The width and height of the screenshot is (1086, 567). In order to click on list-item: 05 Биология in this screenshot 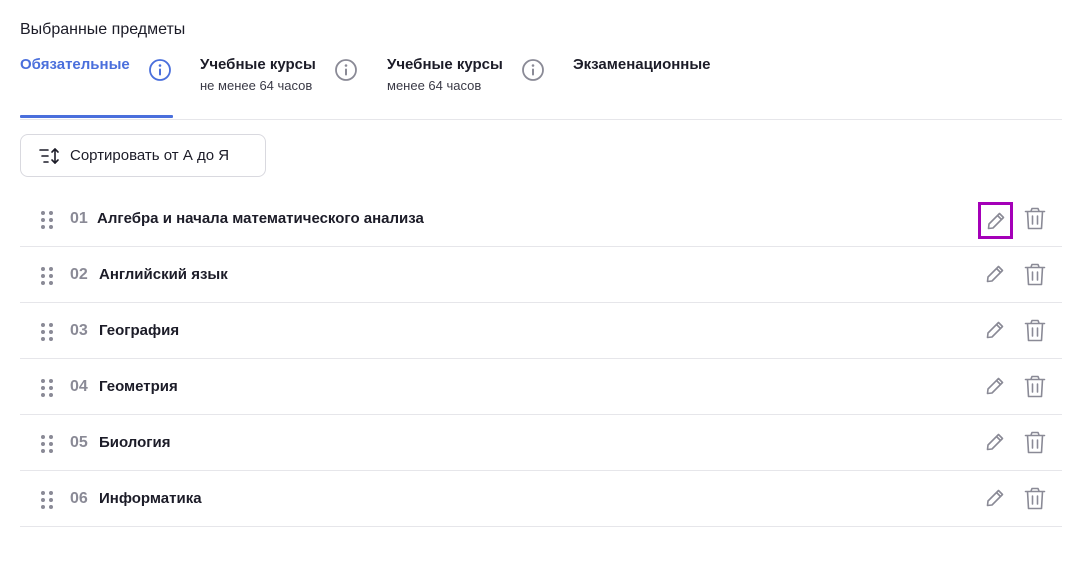, I will do `click(541, 443)`.